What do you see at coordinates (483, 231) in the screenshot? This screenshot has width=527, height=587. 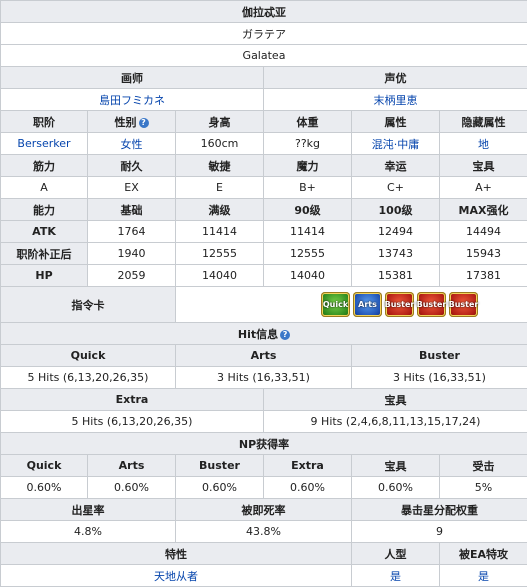 I see `atk-max-boost: 14494` at bounding box center [483, 231].